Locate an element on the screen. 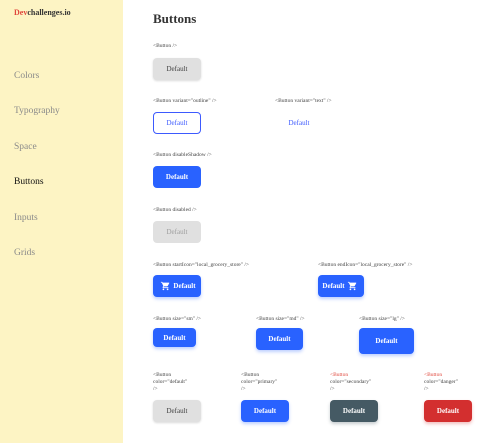  sidebar-item-space: Space is located at coordinates (25, 147).